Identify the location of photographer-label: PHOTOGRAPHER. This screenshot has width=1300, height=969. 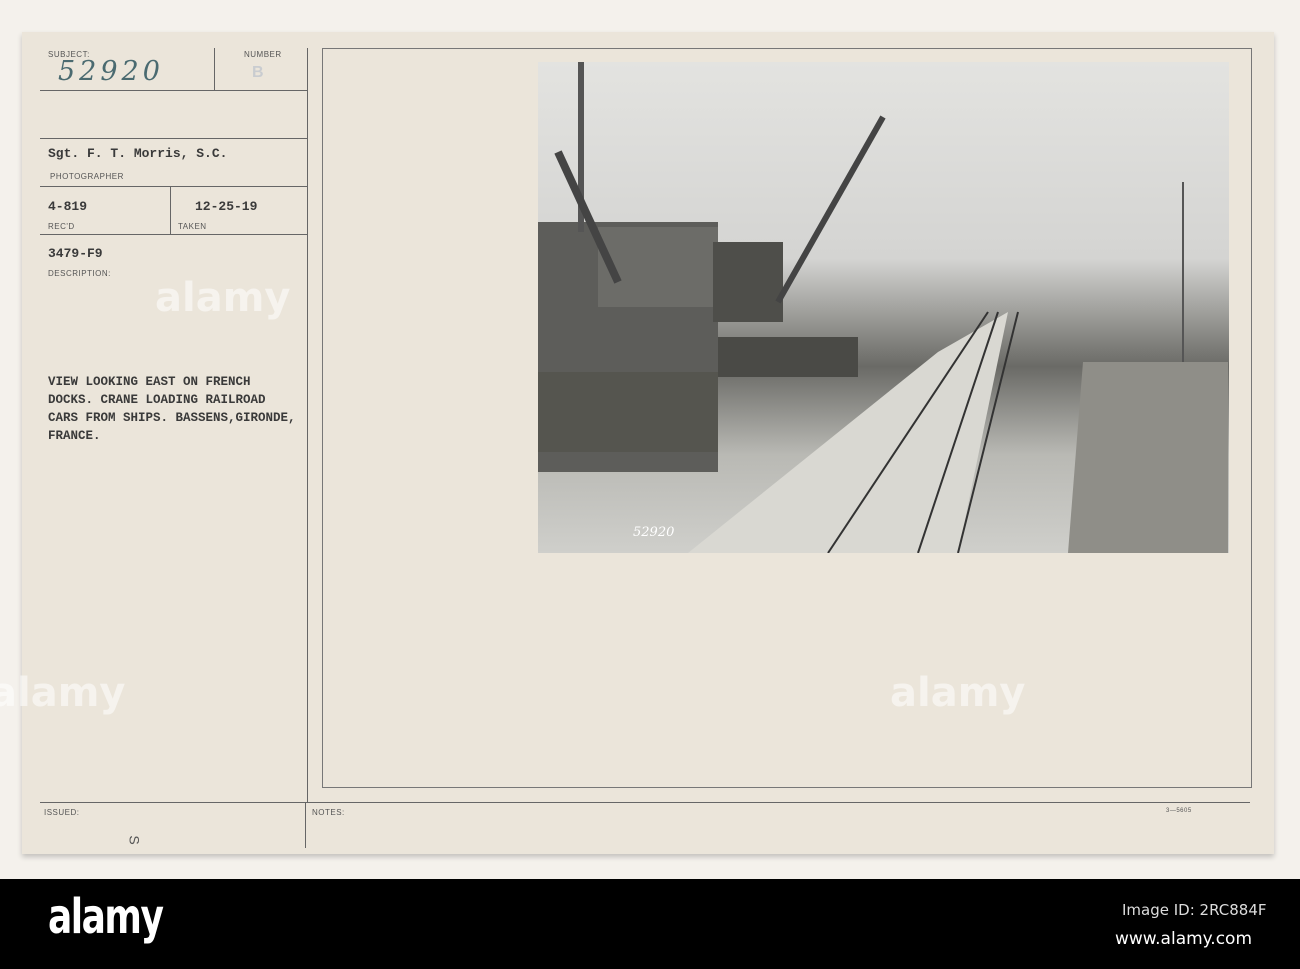
(87, 176).